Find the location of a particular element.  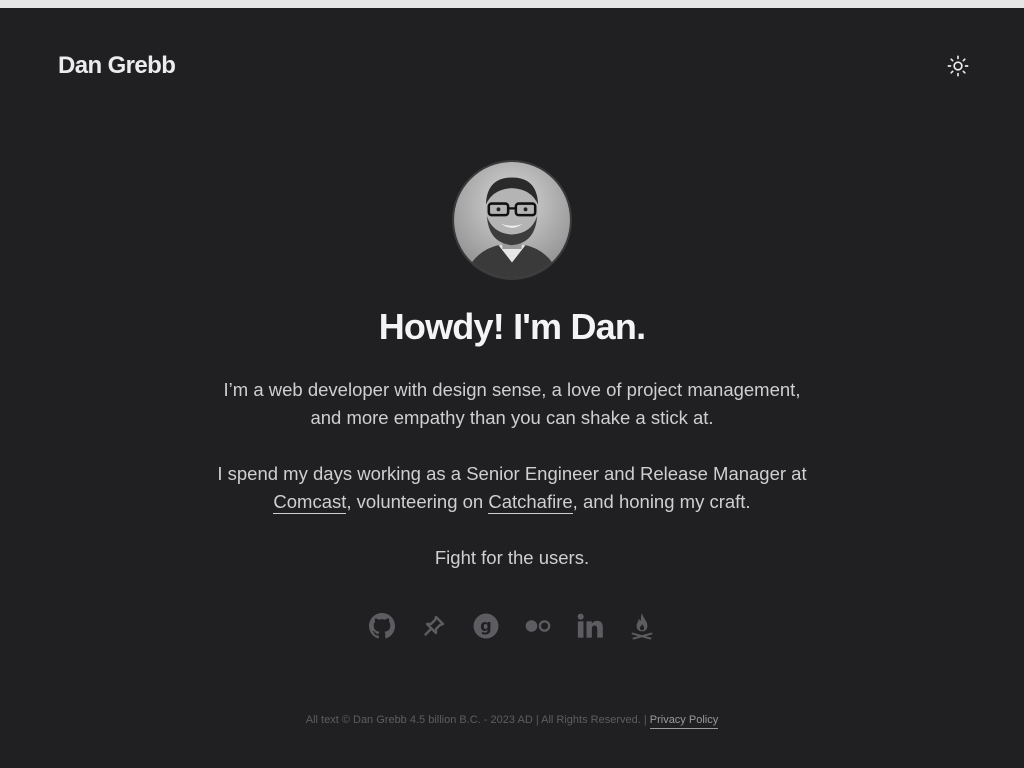

svg-text: g is located at coordinates (486, 625).